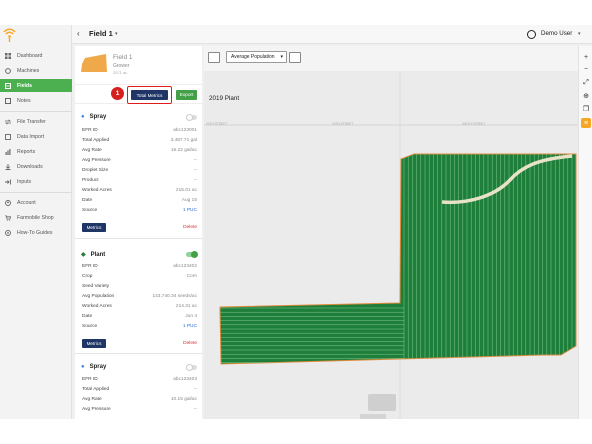  Describe the element at coordinates (139, 379) in the screenshot. I see `metric-row: EFR ID abc123403` at that location.